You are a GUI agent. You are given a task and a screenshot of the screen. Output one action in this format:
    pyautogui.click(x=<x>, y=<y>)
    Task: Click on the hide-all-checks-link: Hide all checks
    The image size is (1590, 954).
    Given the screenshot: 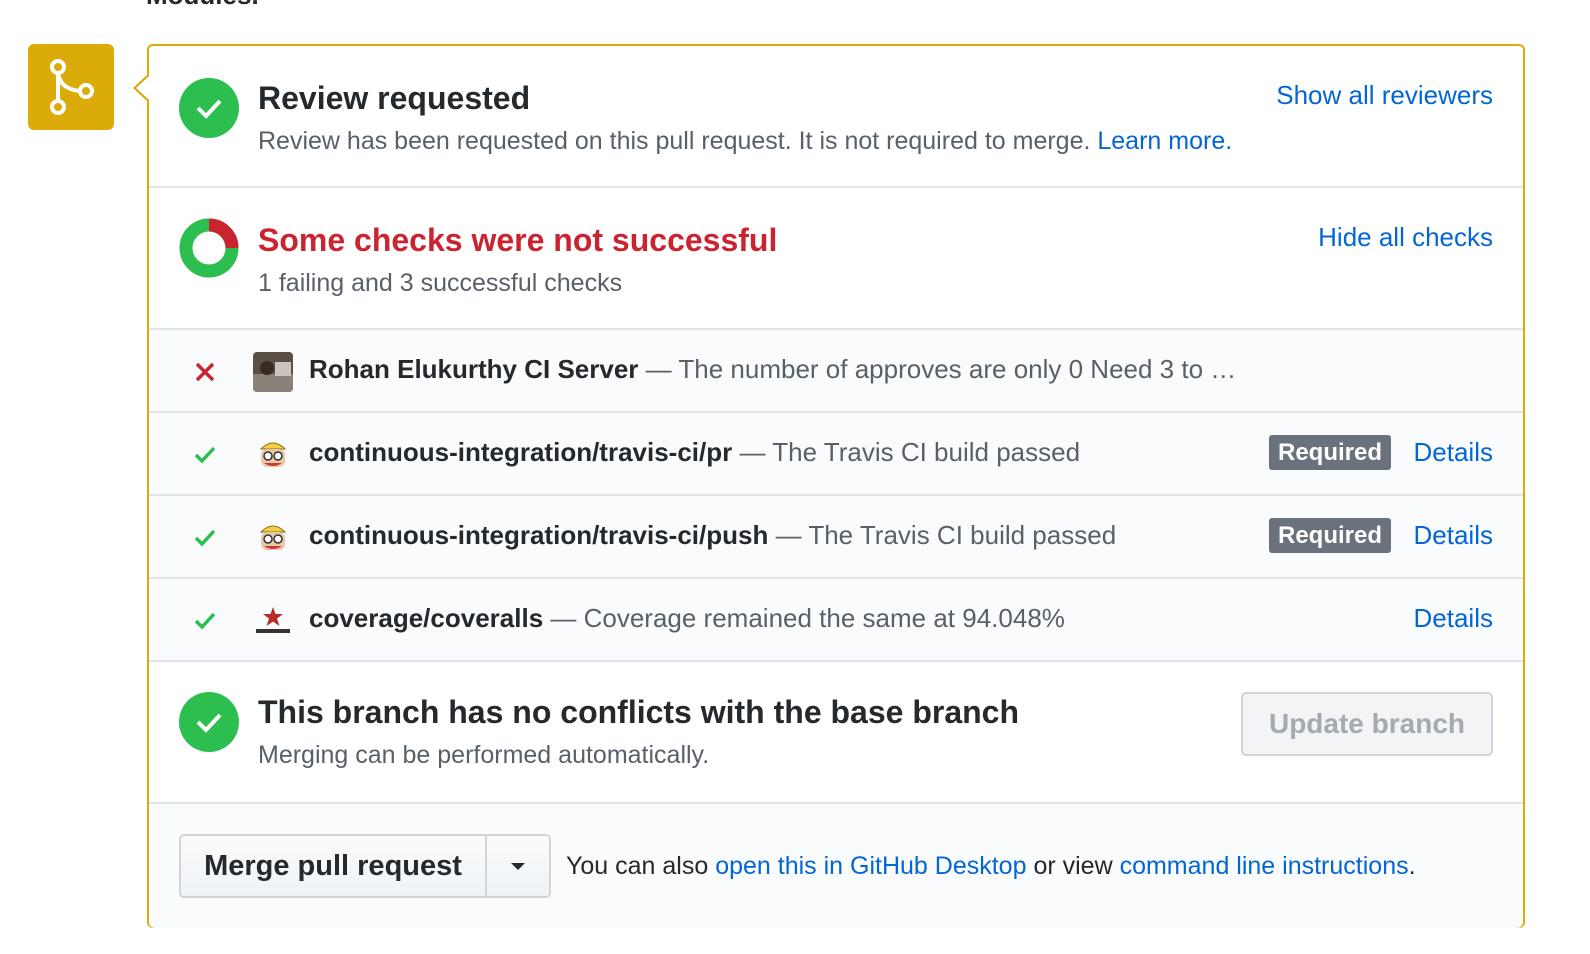 What is the action you would take?
    pyautogui.click(x=1405, y=237)
    